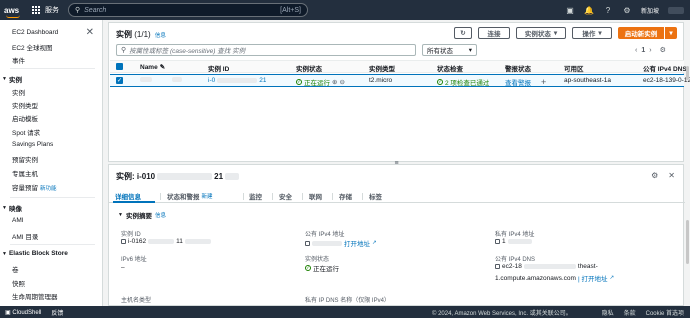 The width and height of the screenshot is (690, 318). What do you see at coordinates (207, 197) in the screenshot?
I see `new-badge: 新建` at bounding box center [207, 197].